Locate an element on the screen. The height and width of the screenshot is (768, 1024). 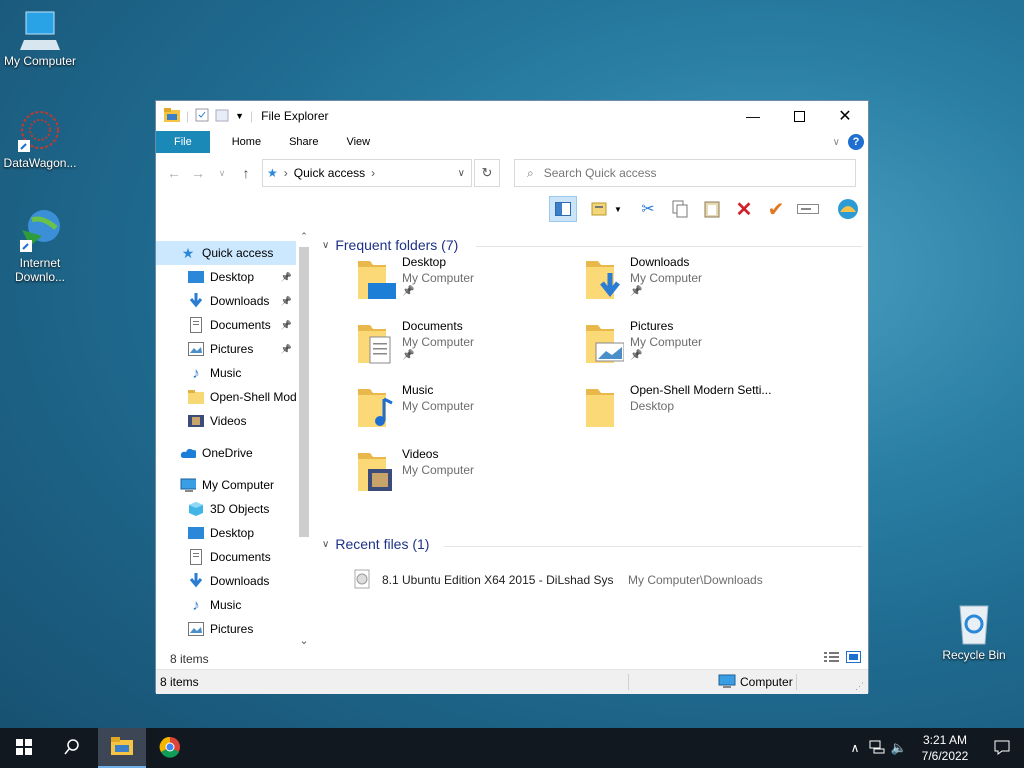
sidebar-item-downloads: Downloads is located at coordinates (226, 581).